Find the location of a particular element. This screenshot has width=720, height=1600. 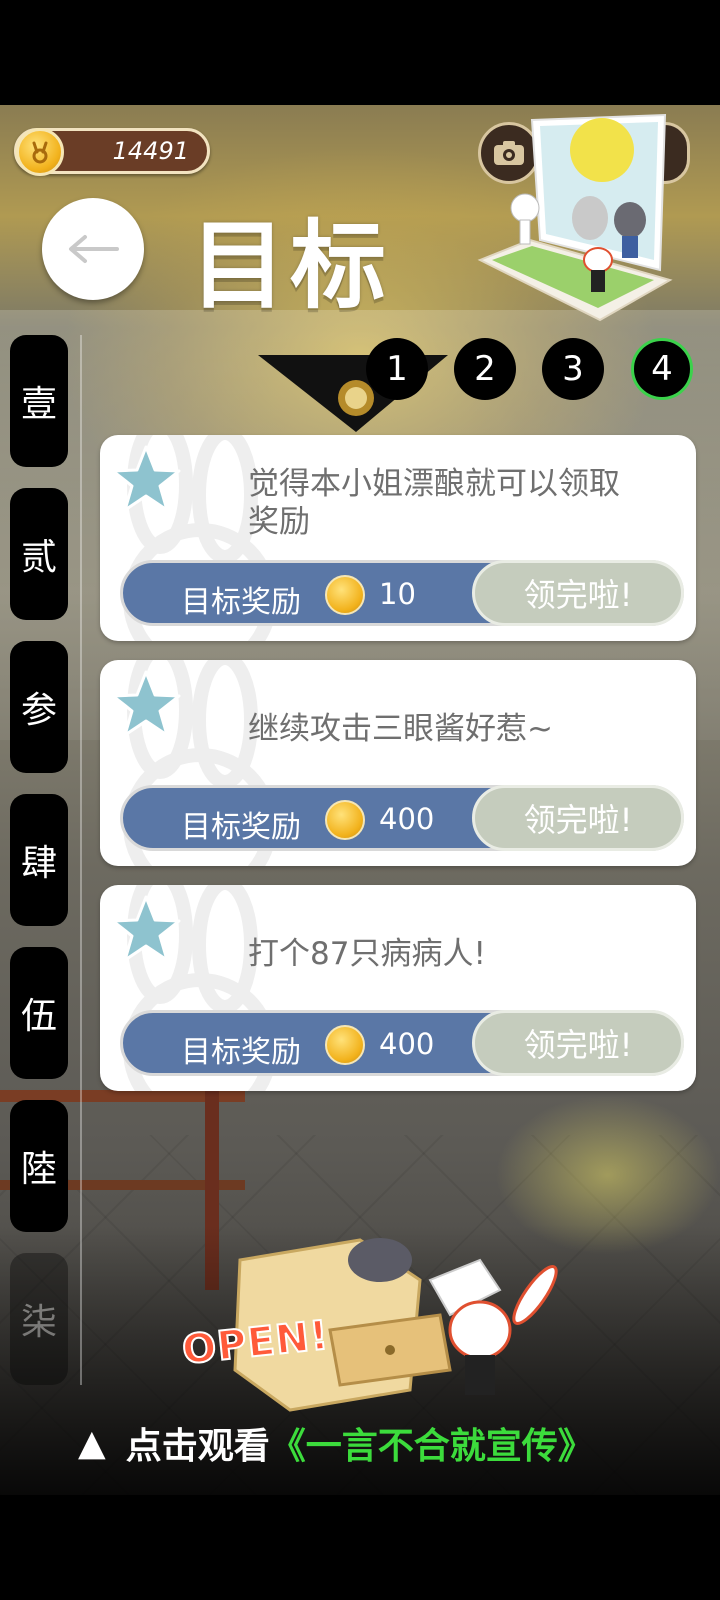

triangle-icon: ▲ is located at coordinates (92, 1443).